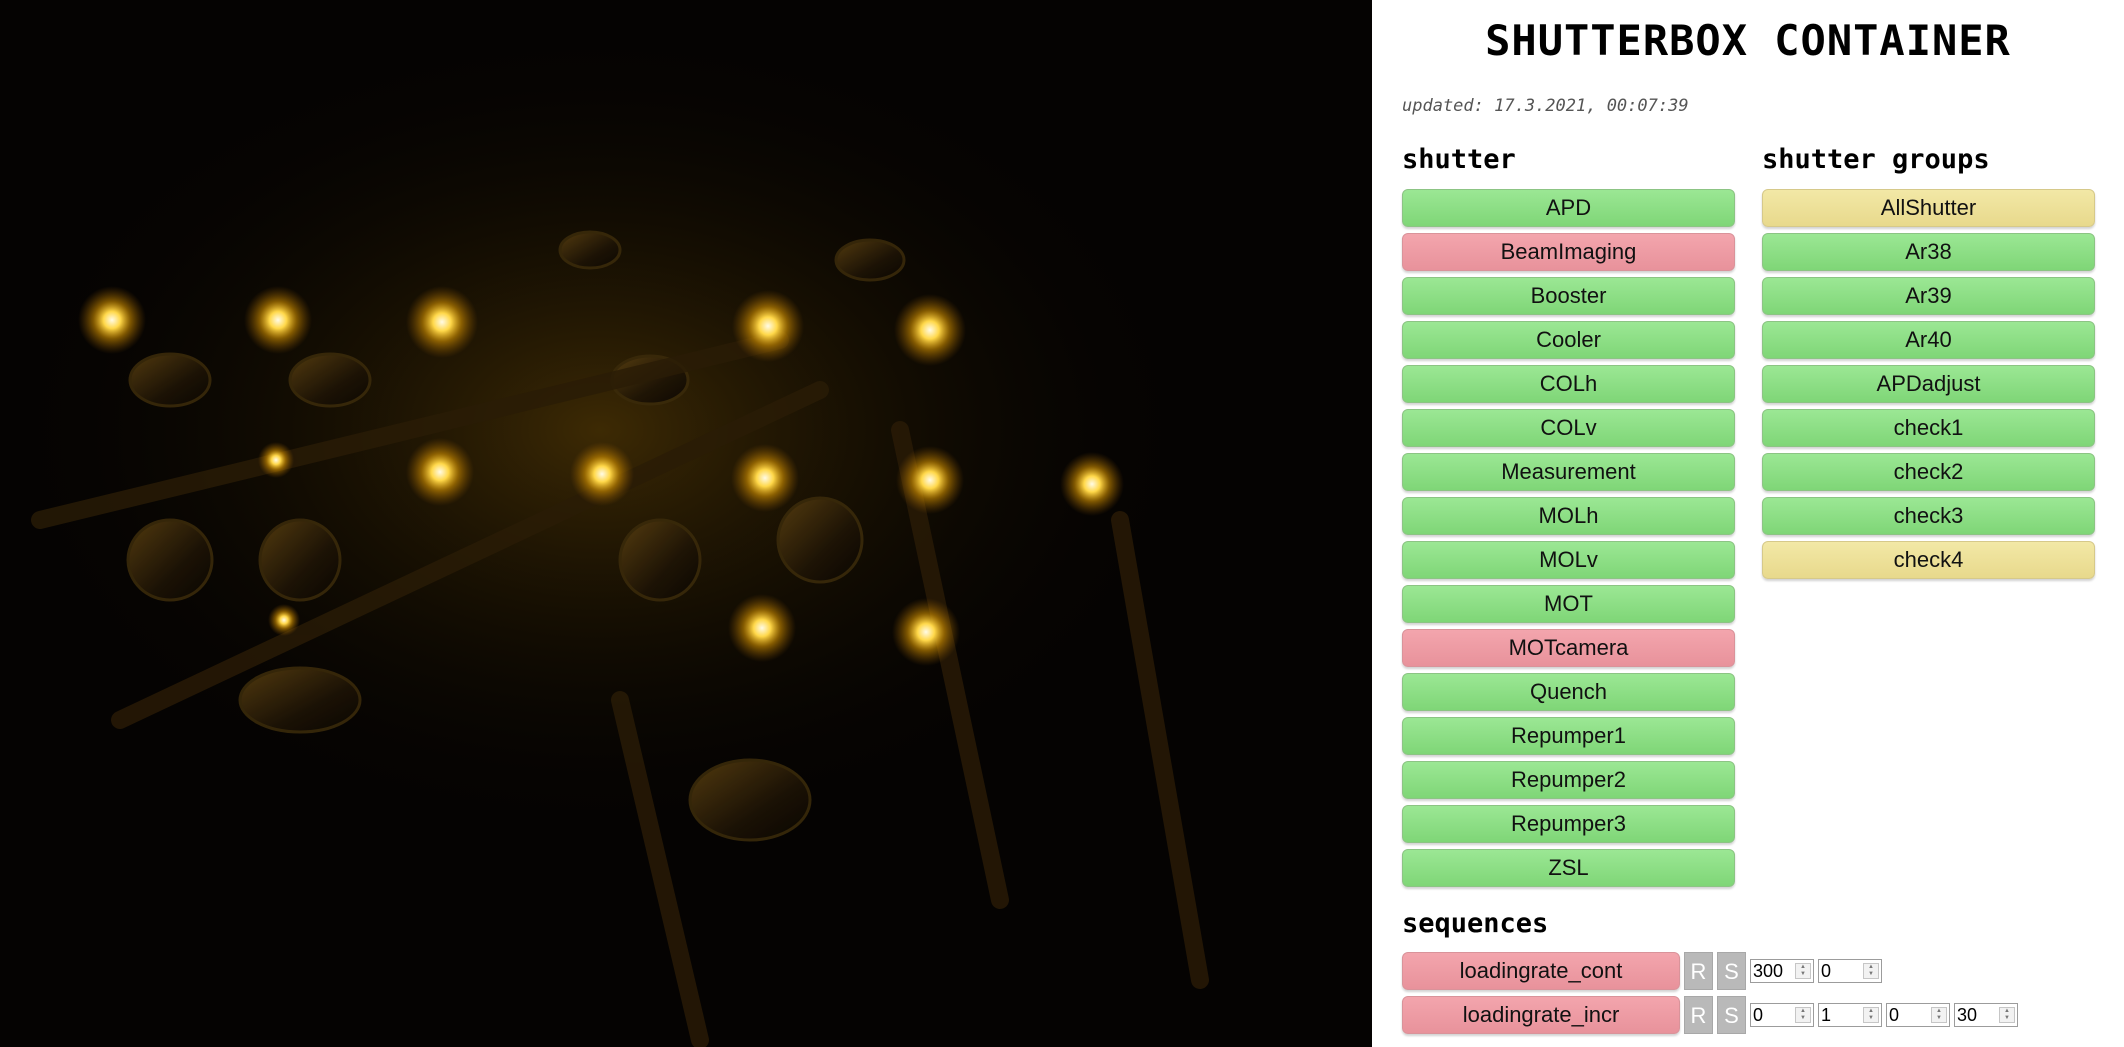  What do you see at coordinates (1541, 971) in the screenshot?
I see `sequence-button-loadingrate-cont: loadingrate_cont` at bounding box center [1541, 971].